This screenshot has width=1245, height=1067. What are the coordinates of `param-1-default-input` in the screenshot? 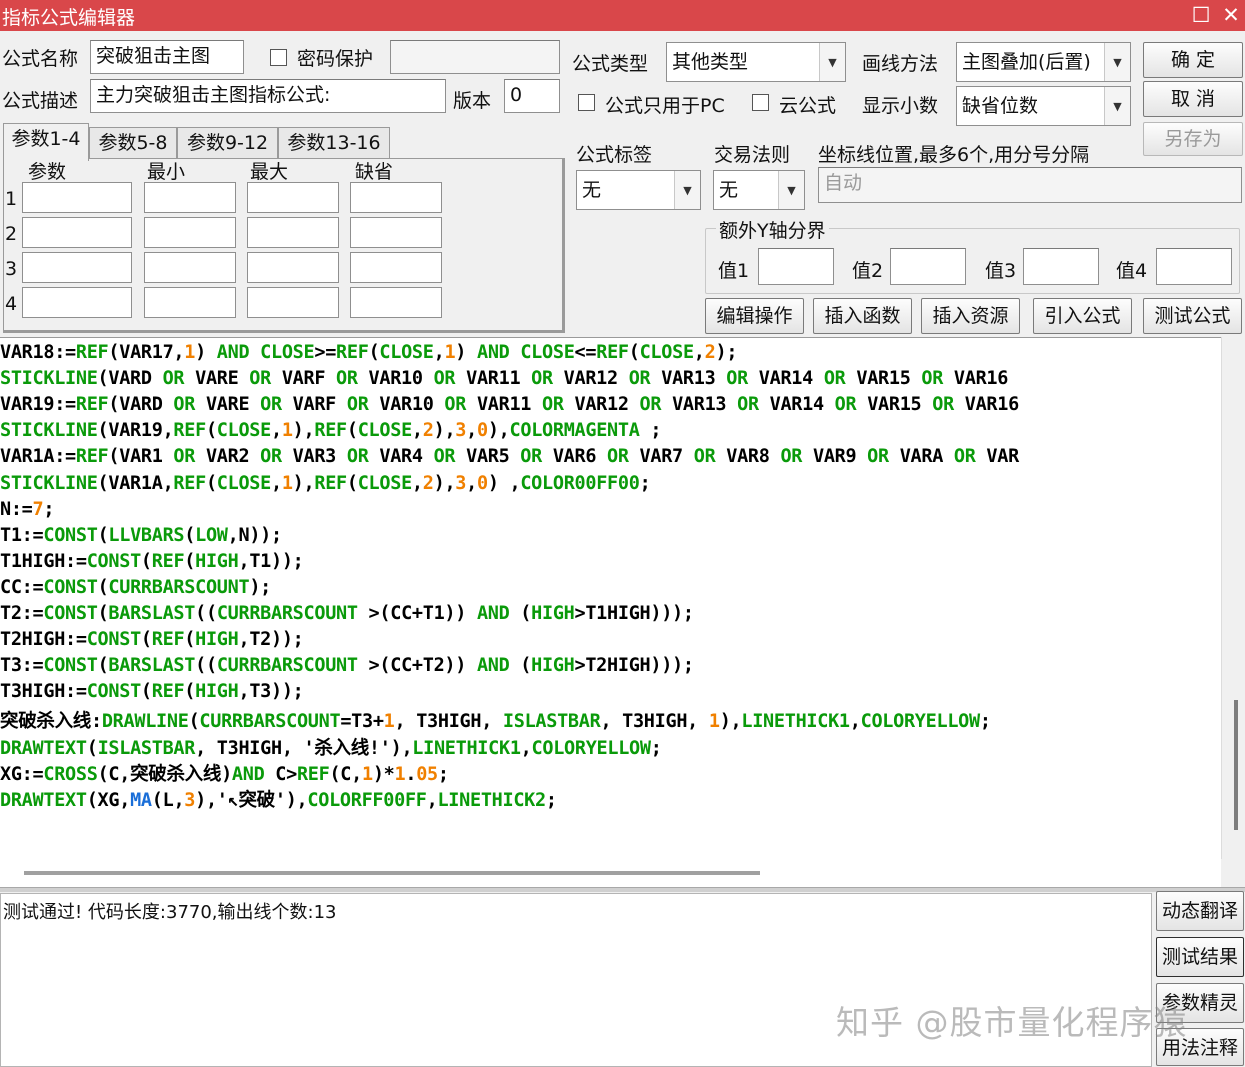 It's located at (396, 197).